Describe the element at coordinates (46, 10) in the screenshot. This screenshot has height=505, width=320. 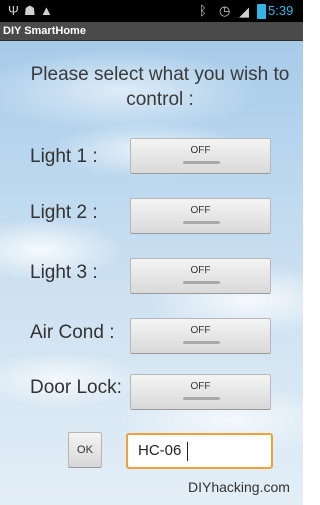
I see `warning-icon: ▲` at that location.